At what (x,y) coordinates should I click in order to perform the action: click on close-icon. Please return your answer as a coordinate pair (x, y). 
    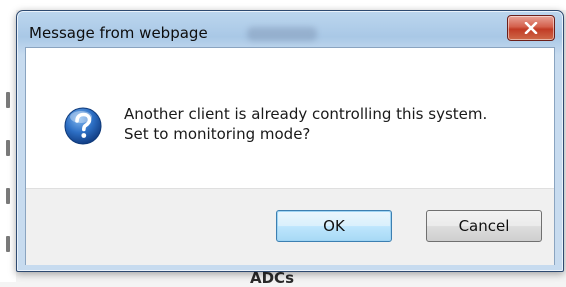
    Looking at the image, I should click on (531, 28).